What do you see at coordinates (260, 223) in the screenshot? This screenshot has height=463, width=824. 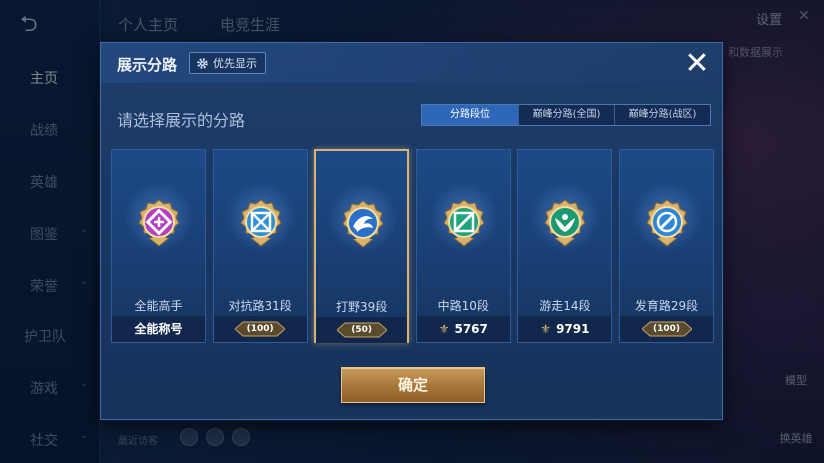 I see `clash-lane-icon` at bounding box center [260, 223].